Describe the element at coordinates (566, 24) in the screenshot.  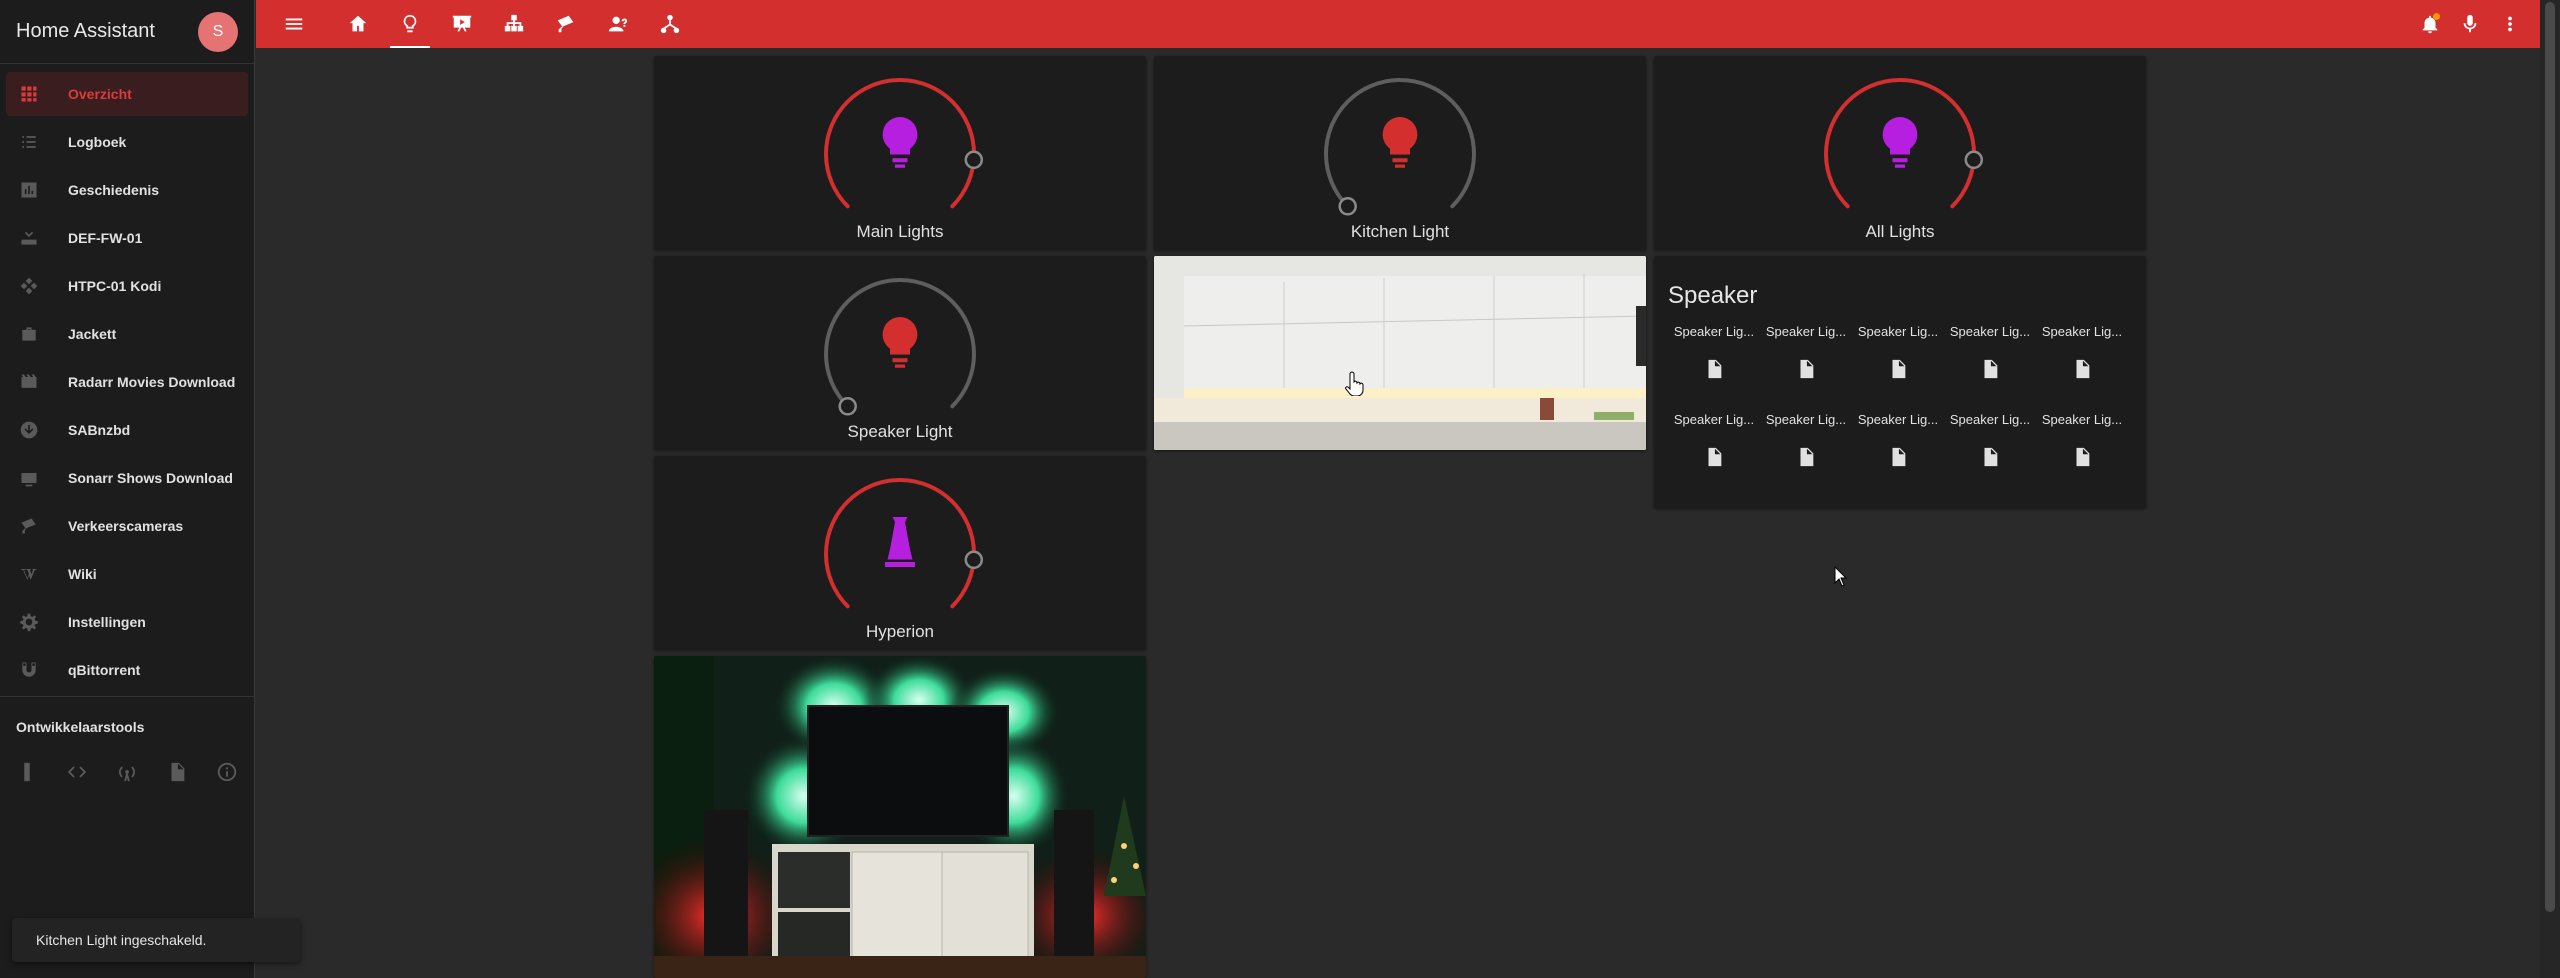
I see `tab-cctv` at that location.